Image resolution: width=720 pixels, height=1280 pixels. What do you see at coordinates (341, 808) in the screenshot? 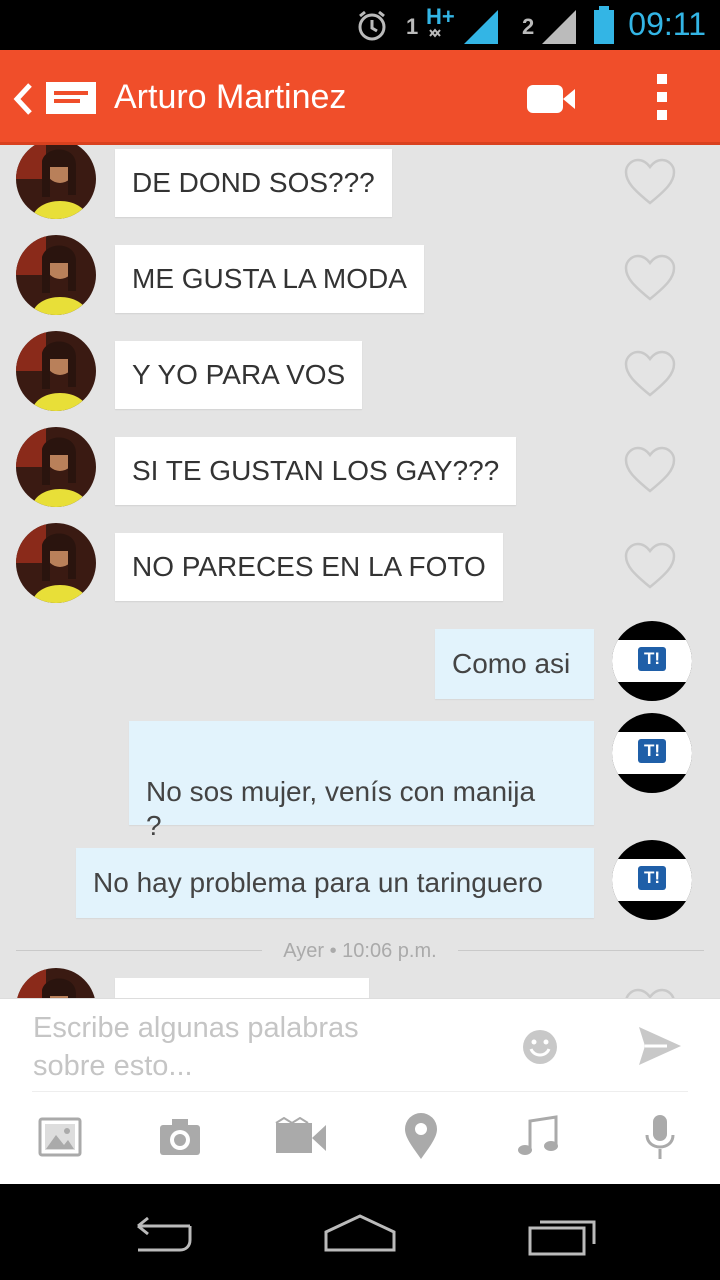
I see `message-text: No sos mujer, venís con manija ?` at bounding box center [341, 808].